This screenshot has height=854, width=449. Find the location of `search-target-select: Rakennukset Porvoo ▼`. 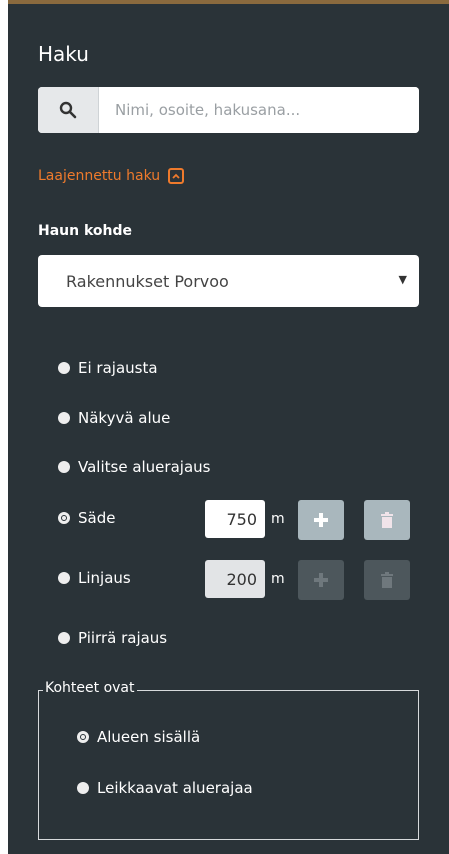

search-target-select: Rakennukset Porvoo ▼ is located at coordinates (228, 281).